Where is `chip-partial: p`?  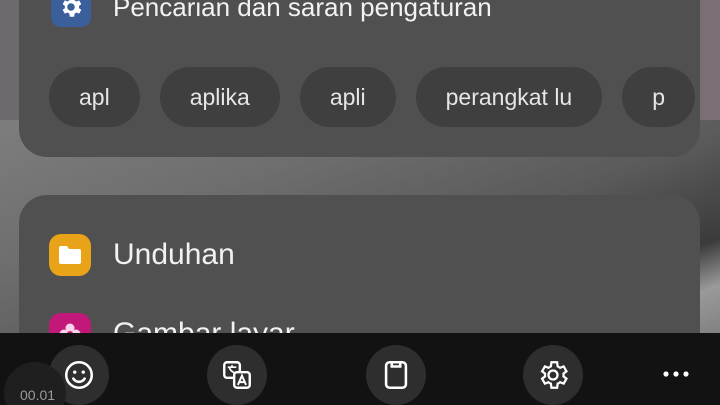
chip-partial: p is located at coordinates (659, 97).